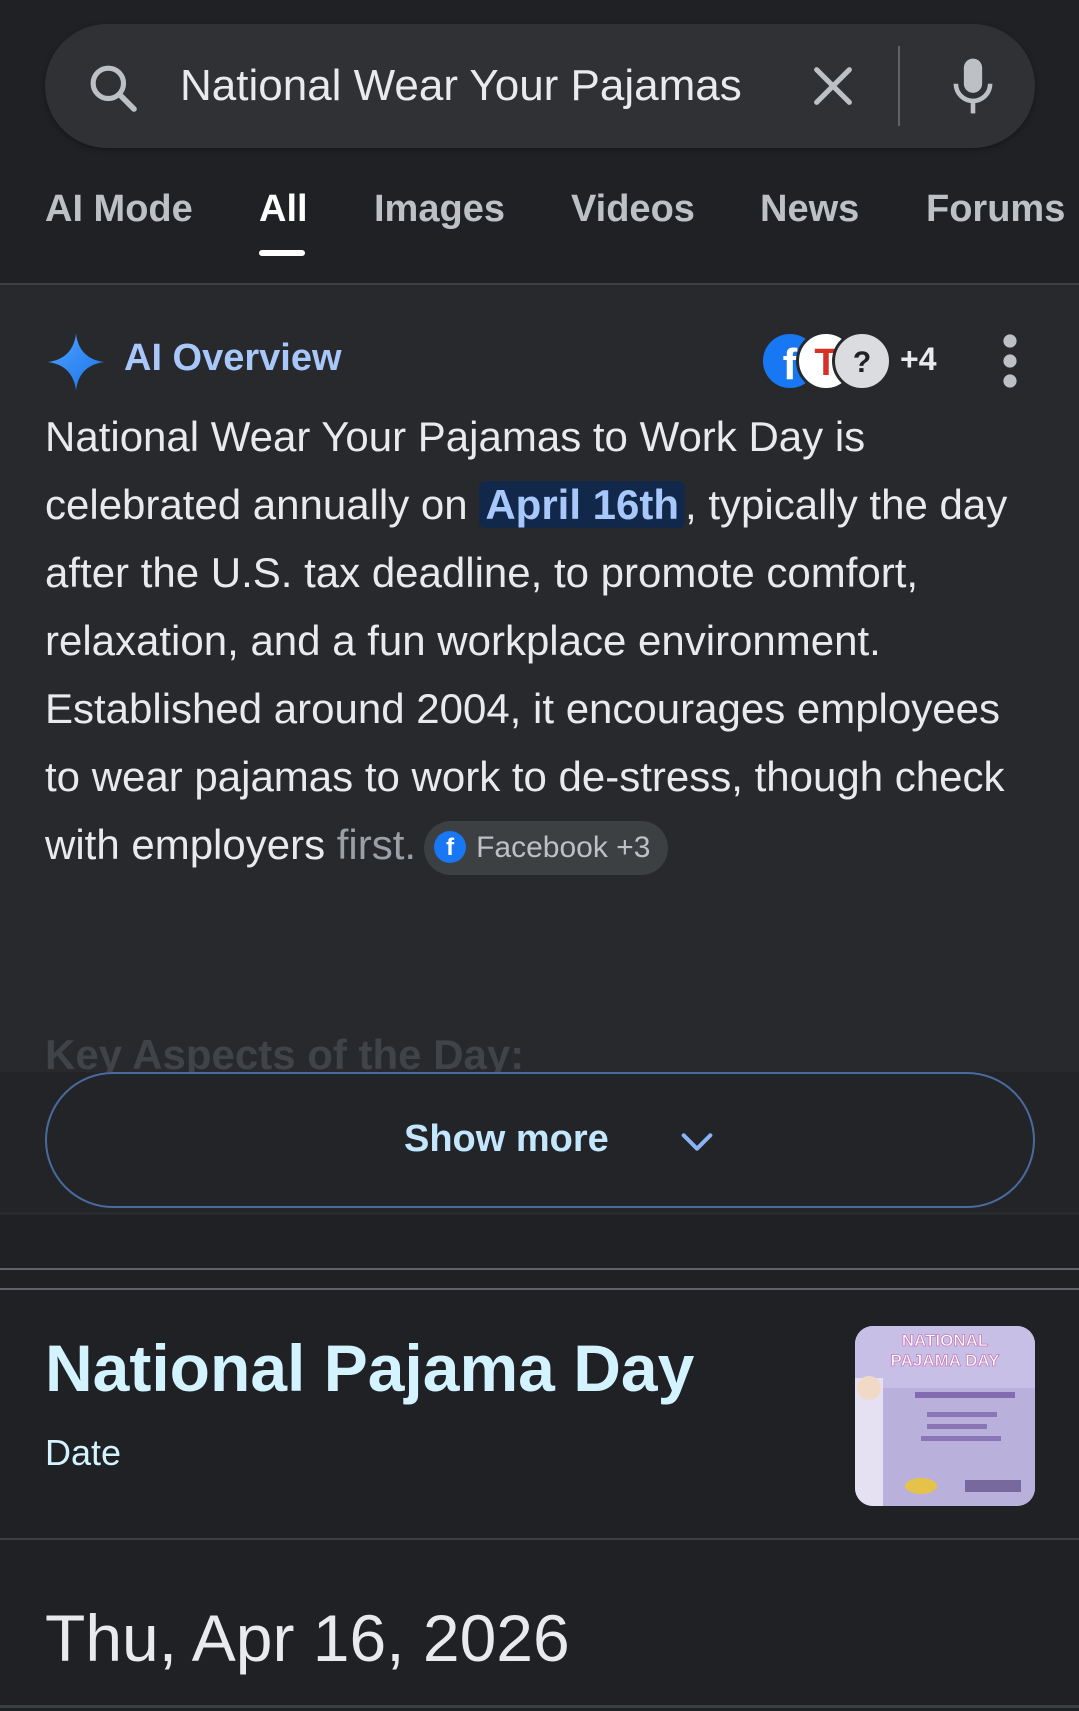  What do you see at coordinates (233, 358) in the screenshot?
I see `ai-overview-title: AI Overview` at bounding box center [233, 358].